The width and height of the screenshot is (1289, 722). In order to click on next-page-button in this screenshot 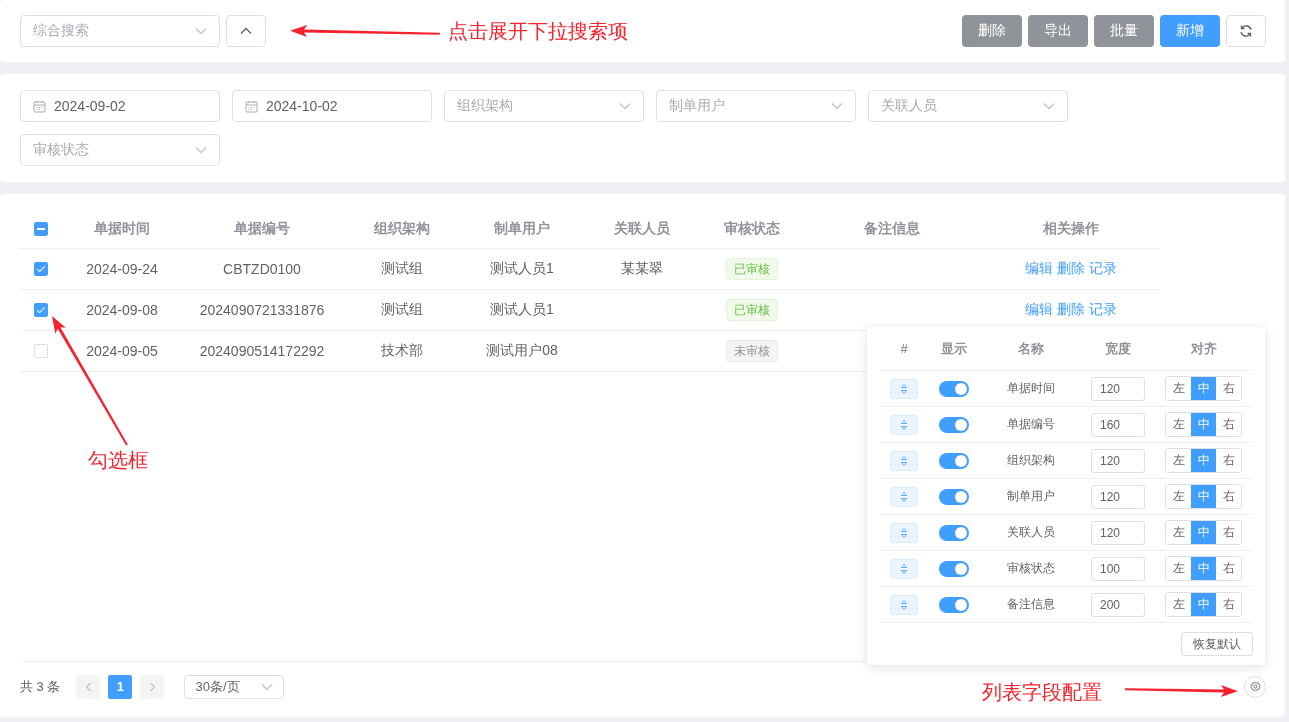, I will do `click(152, 686)`.